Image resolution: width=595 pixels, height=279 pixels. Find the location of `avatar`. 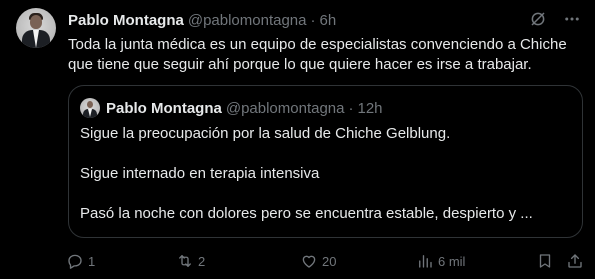

avatar is located at coordinates (36, 28).